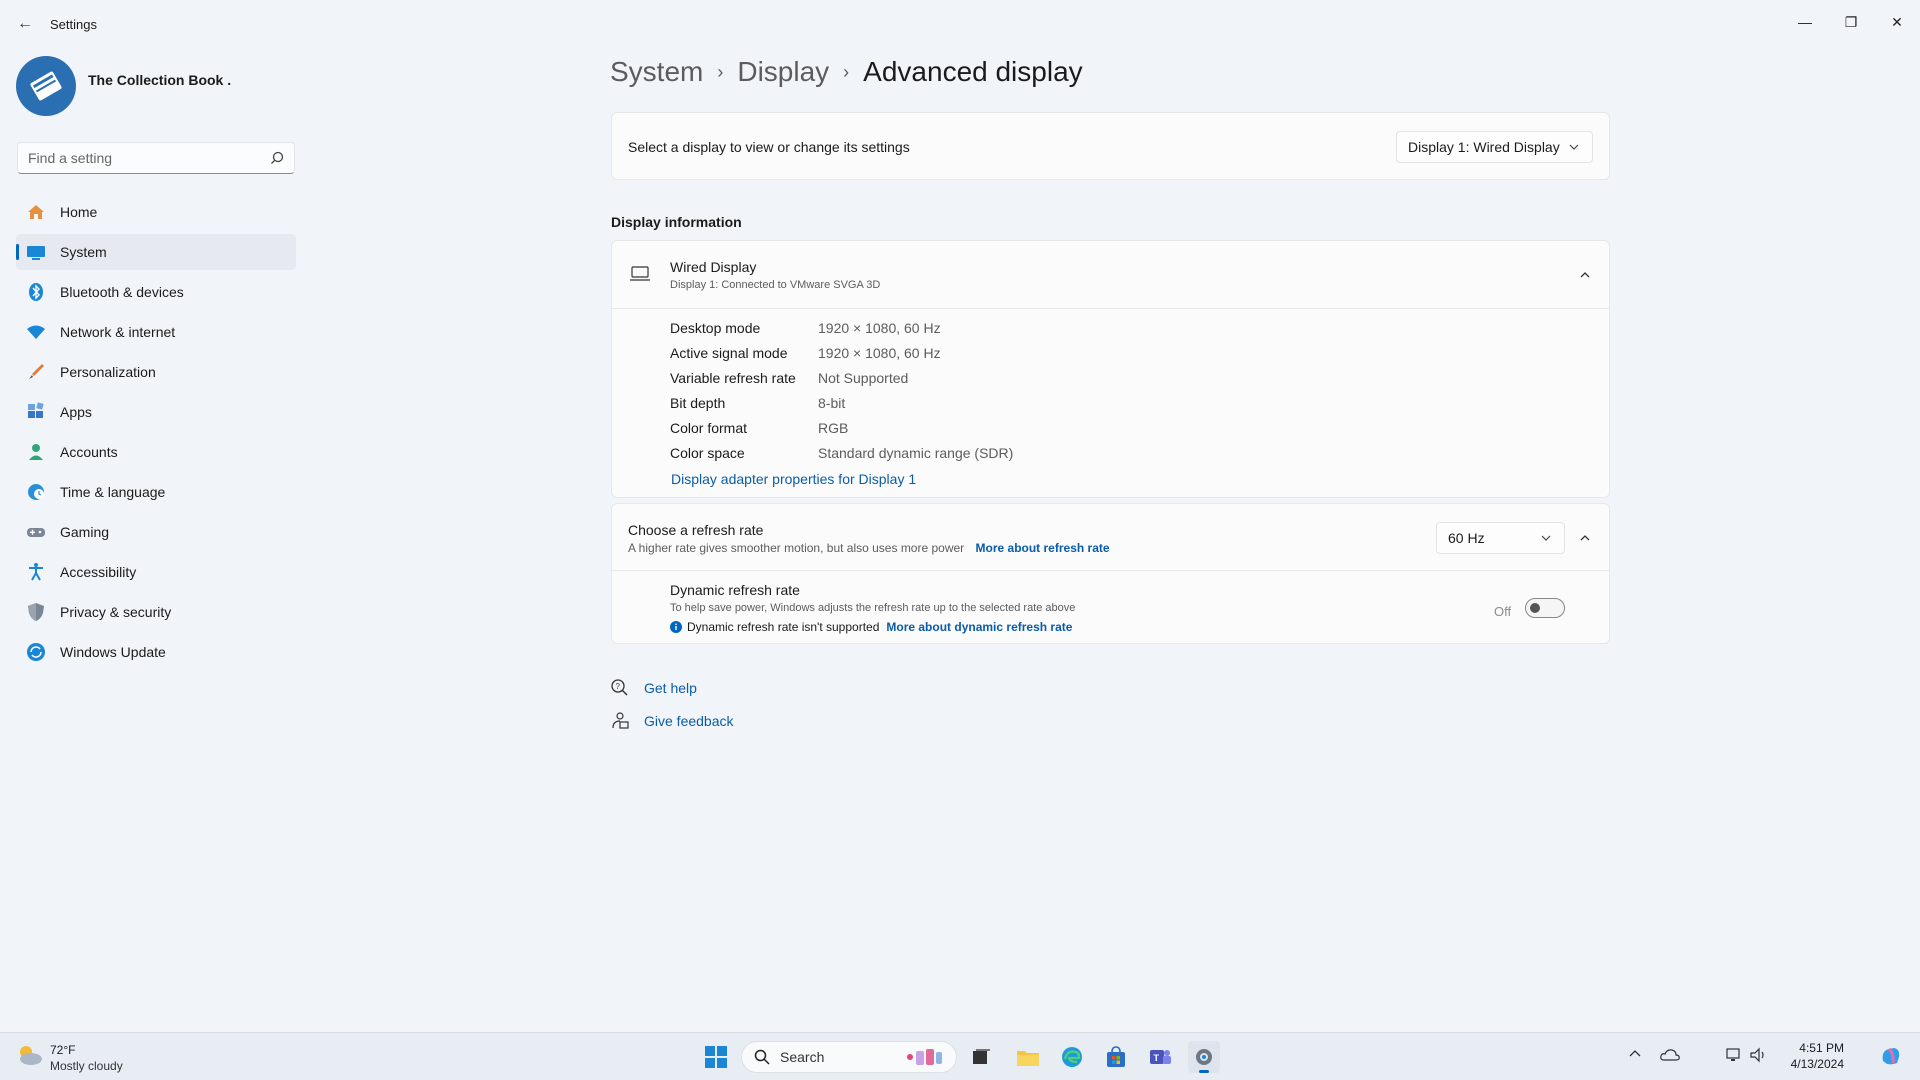  I want to click on sidebar-item-label: Network & internet, so click(118, 332).